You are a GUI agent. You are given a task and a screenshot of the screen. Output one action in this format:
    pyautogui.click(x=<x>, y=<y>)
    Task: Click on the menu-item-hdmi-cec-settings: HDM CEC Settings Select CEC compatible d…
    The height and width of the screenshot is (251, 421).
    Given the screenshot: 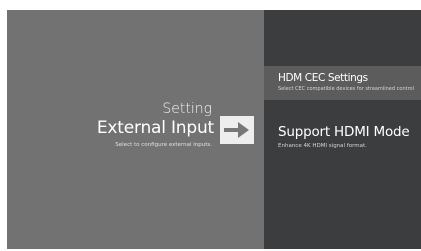 What is the action you would take?
    pyautogui.click(x=342, y=83)
    